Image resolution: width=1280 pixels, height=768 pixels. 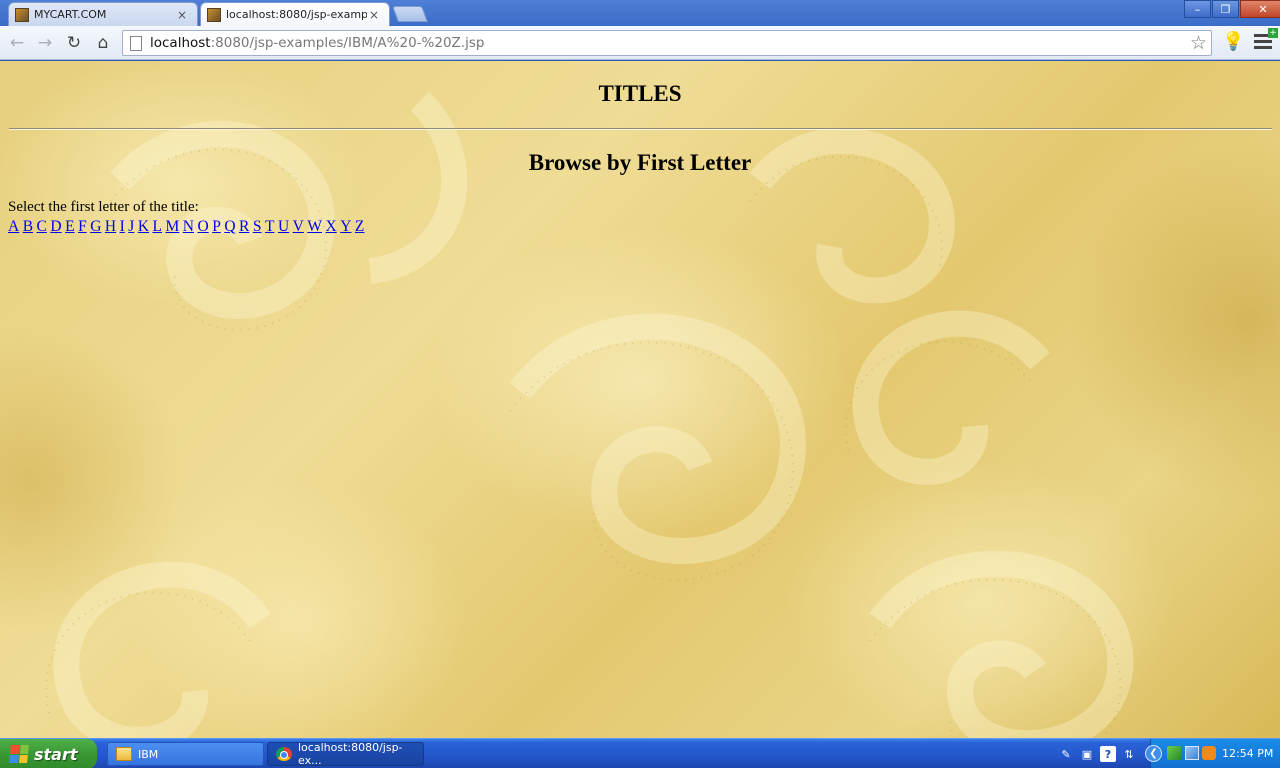 I want to click on chrome-icon, so click(x=284, y=754).